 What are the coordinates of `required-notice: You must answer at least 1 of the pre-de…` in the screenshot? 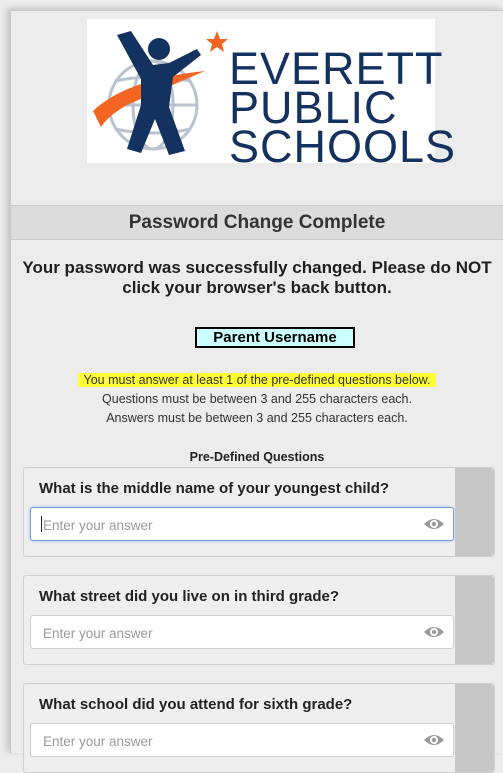 It's located at (257, 380).